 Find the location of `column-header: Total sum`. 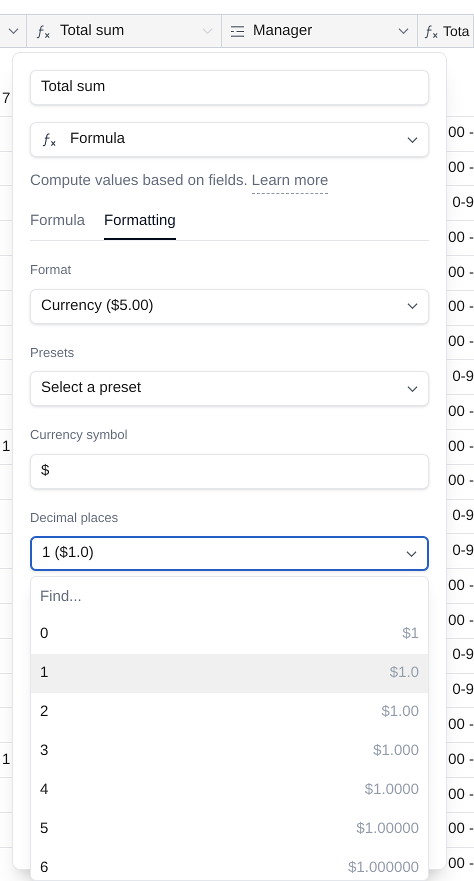

column-header: Total sum is located at coordinates (124, 31).